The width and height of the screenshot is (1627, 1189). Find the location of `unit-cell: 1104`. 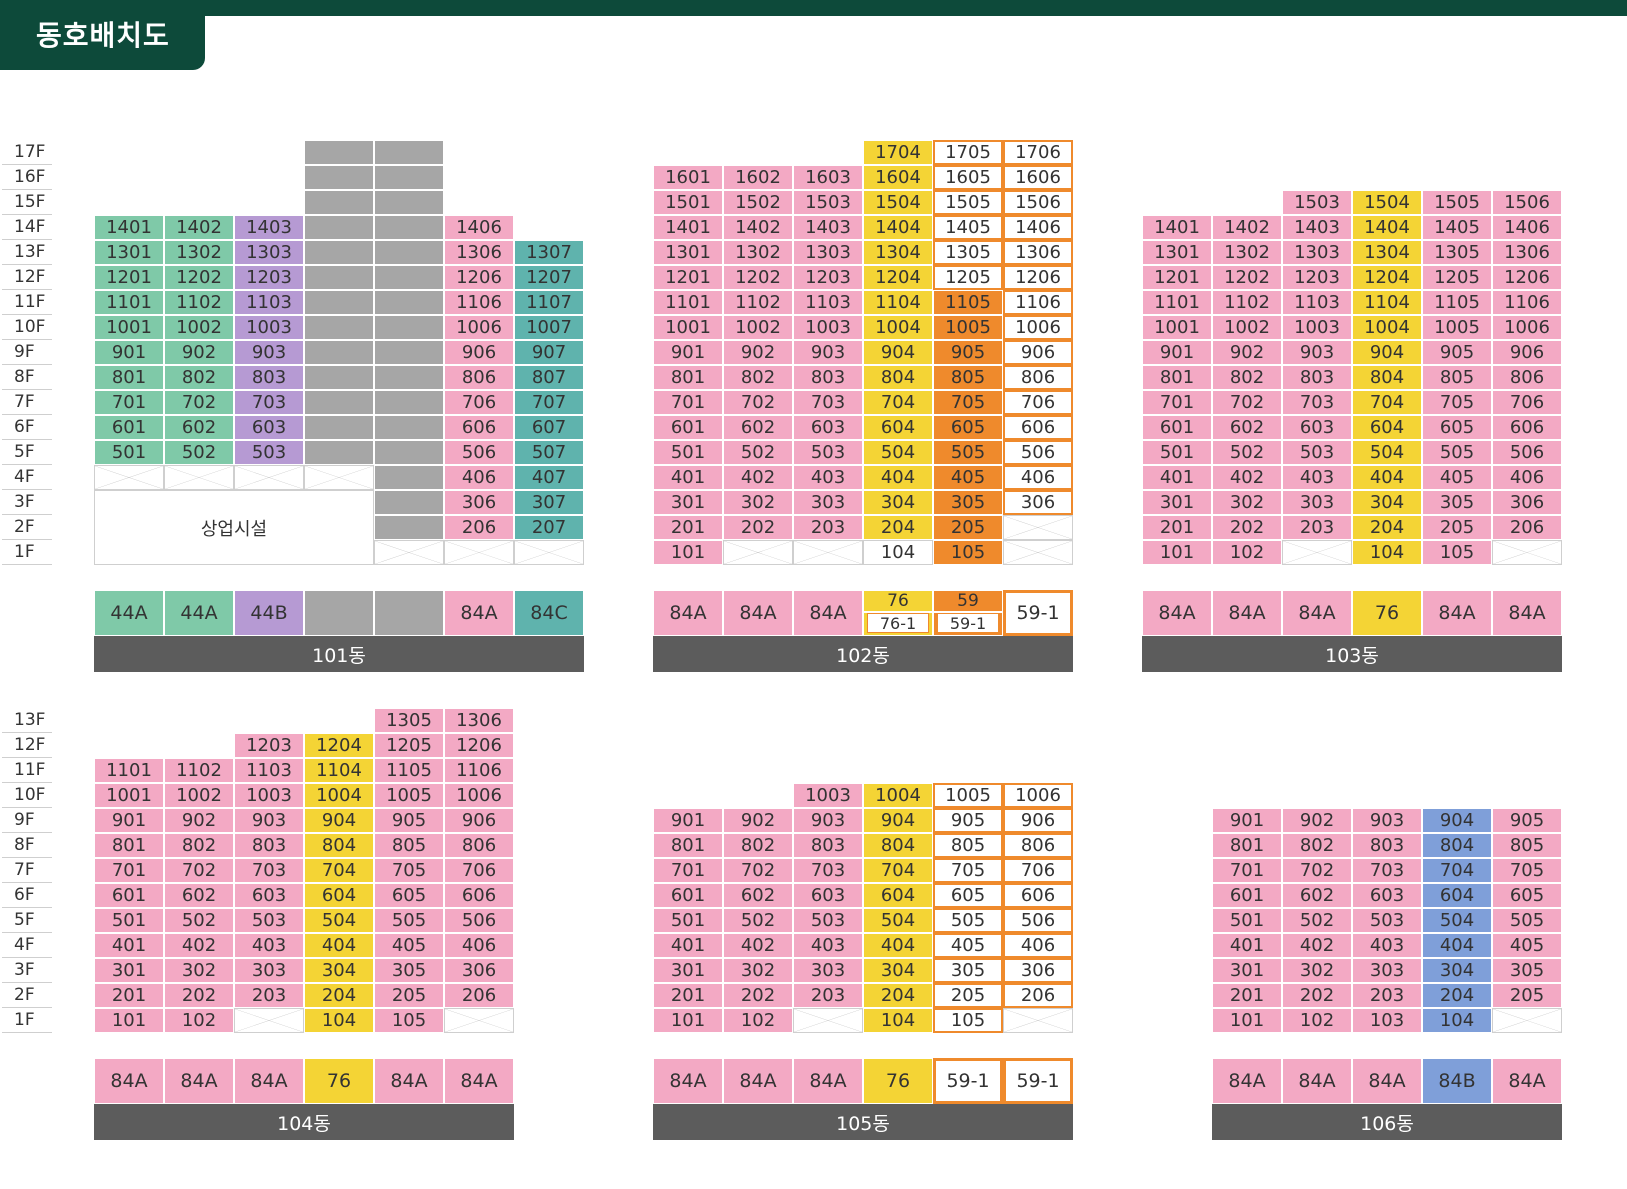

unit-cell: 1104 is located at coordinates (339, 770).